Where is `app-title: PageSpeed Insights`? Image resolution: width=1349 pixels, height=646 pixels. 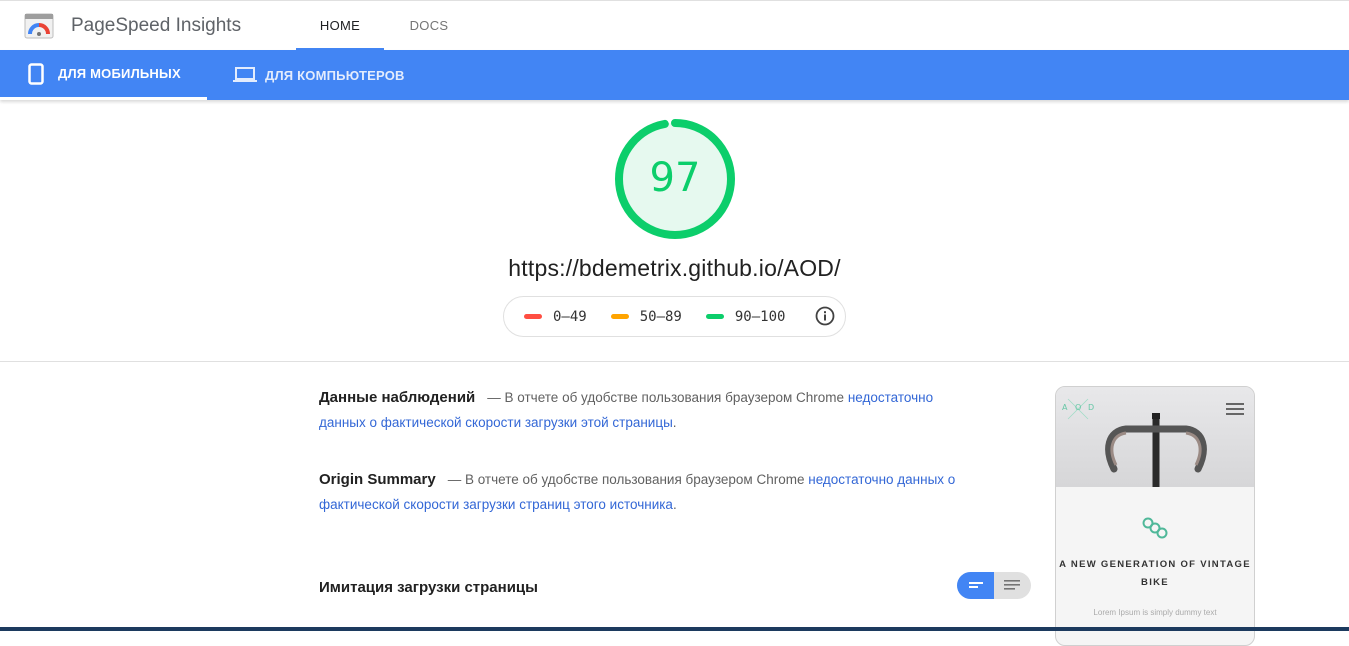 app-title: PageSpeed Insights is located at coordinates (156, 25).